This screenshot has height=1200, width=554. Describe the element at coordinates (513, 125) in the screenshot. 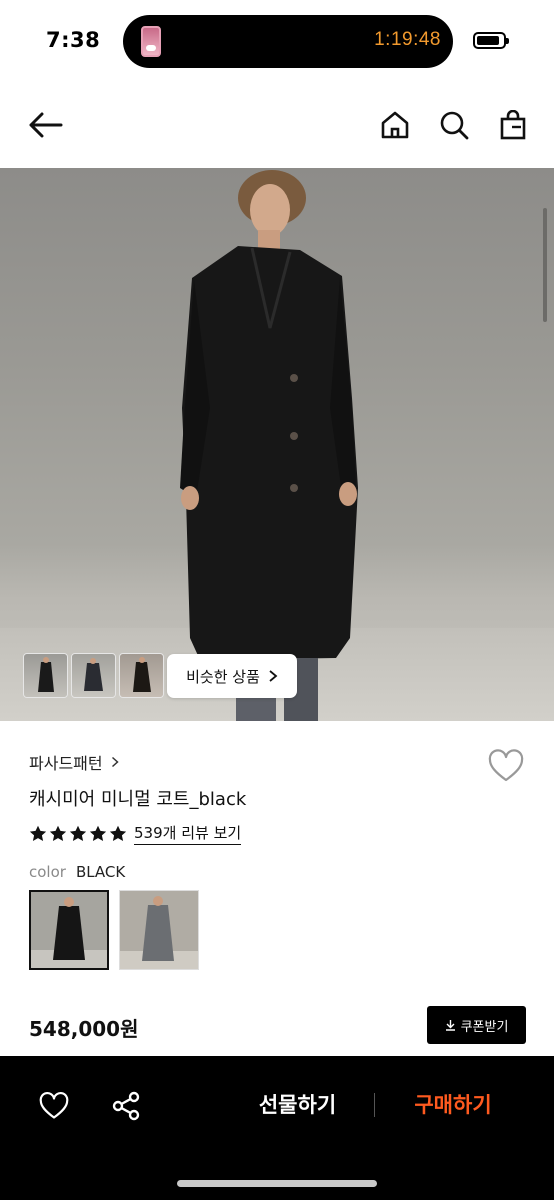

I see `shopping-bag-icon` at that location.